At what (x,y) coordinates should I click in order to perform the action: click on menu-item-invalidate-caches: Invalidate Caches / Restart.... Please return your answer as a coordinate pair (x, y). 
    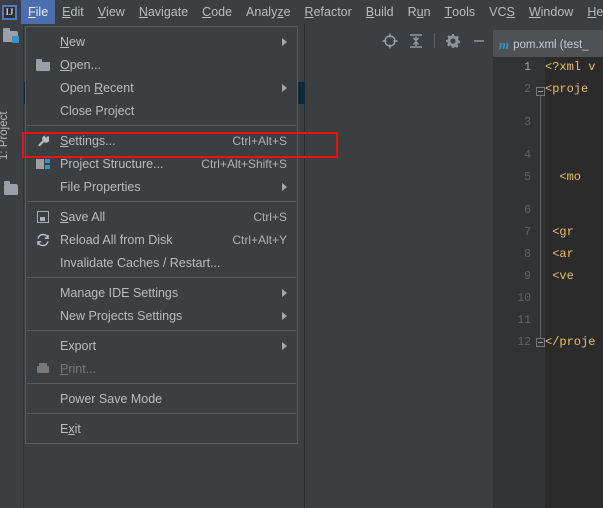
    Looking at the image, I should click on (161, 262).